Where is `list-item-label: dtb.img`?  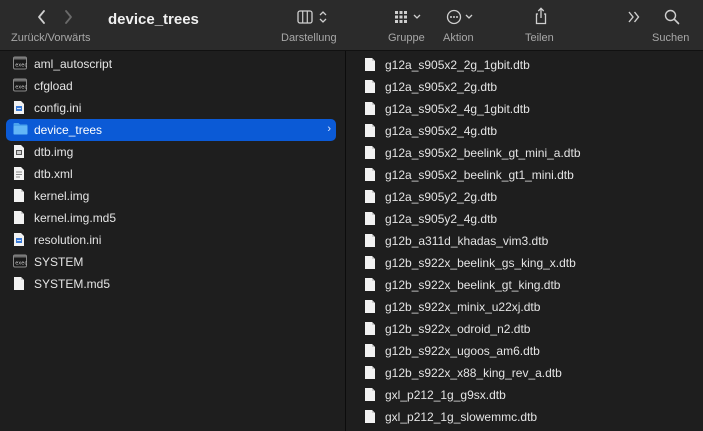
list-item-label: dtb.img is located at coordinates (54, 152).